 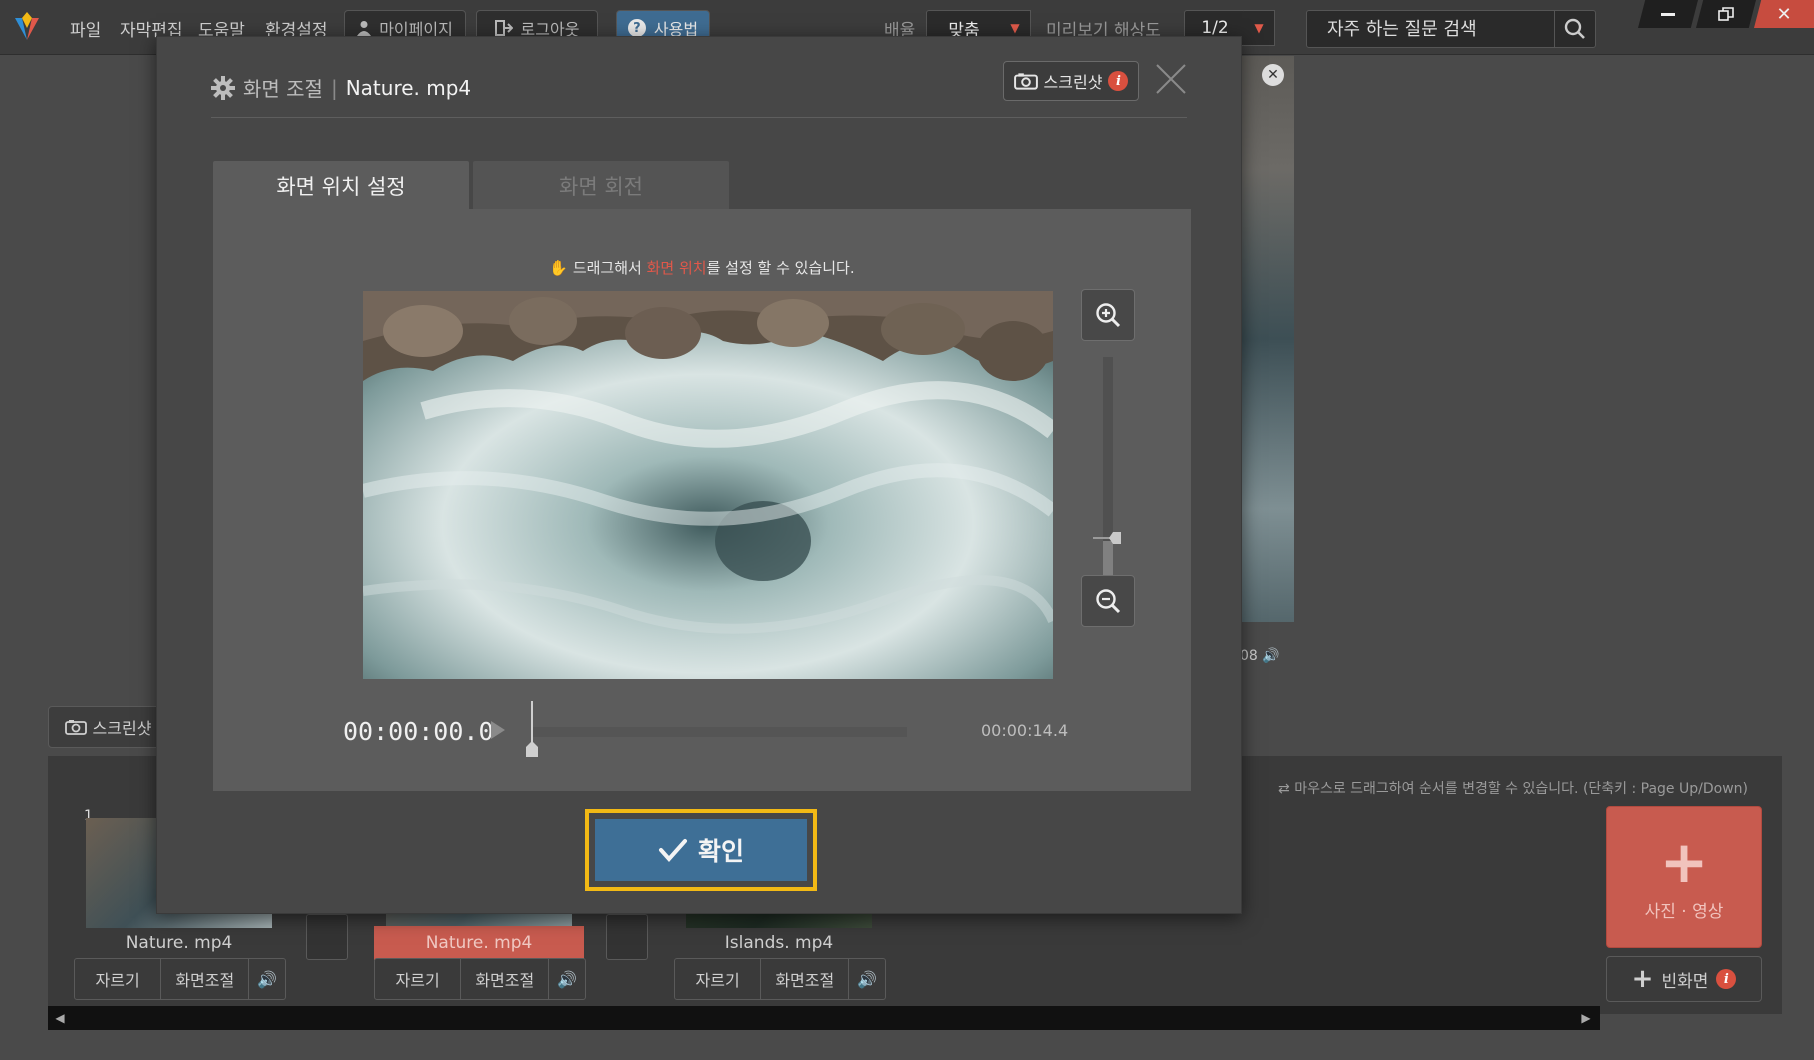 What do you see at coordinates (418, 731) in the screenshot?
I see `current-time: 00:00:00.0` at bounding box center [418, 731].